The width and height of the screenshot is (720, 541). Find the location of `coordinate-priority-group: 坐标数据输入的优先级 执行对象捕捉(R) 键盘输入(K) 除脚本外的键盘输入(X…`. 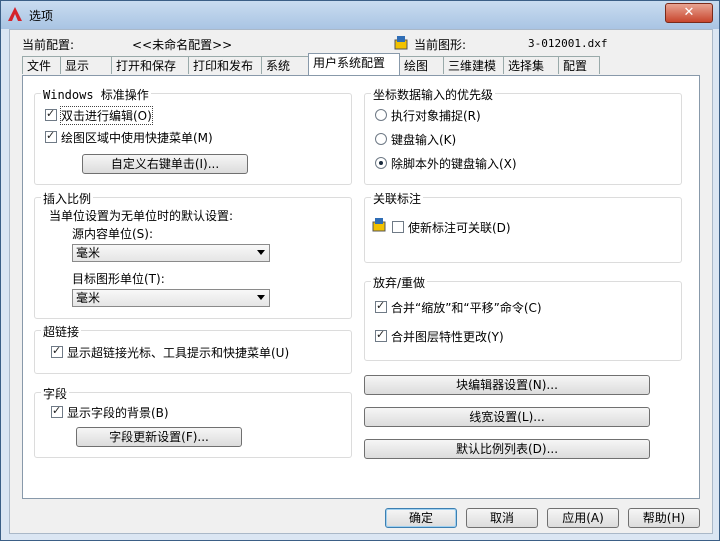

coordinate-priority-group: 坐标数据输入的优先级 执行对象捕捉(R) 键盘输入(K) 除脚本外的键盘输入(X… is located at coordinates (523, 135).